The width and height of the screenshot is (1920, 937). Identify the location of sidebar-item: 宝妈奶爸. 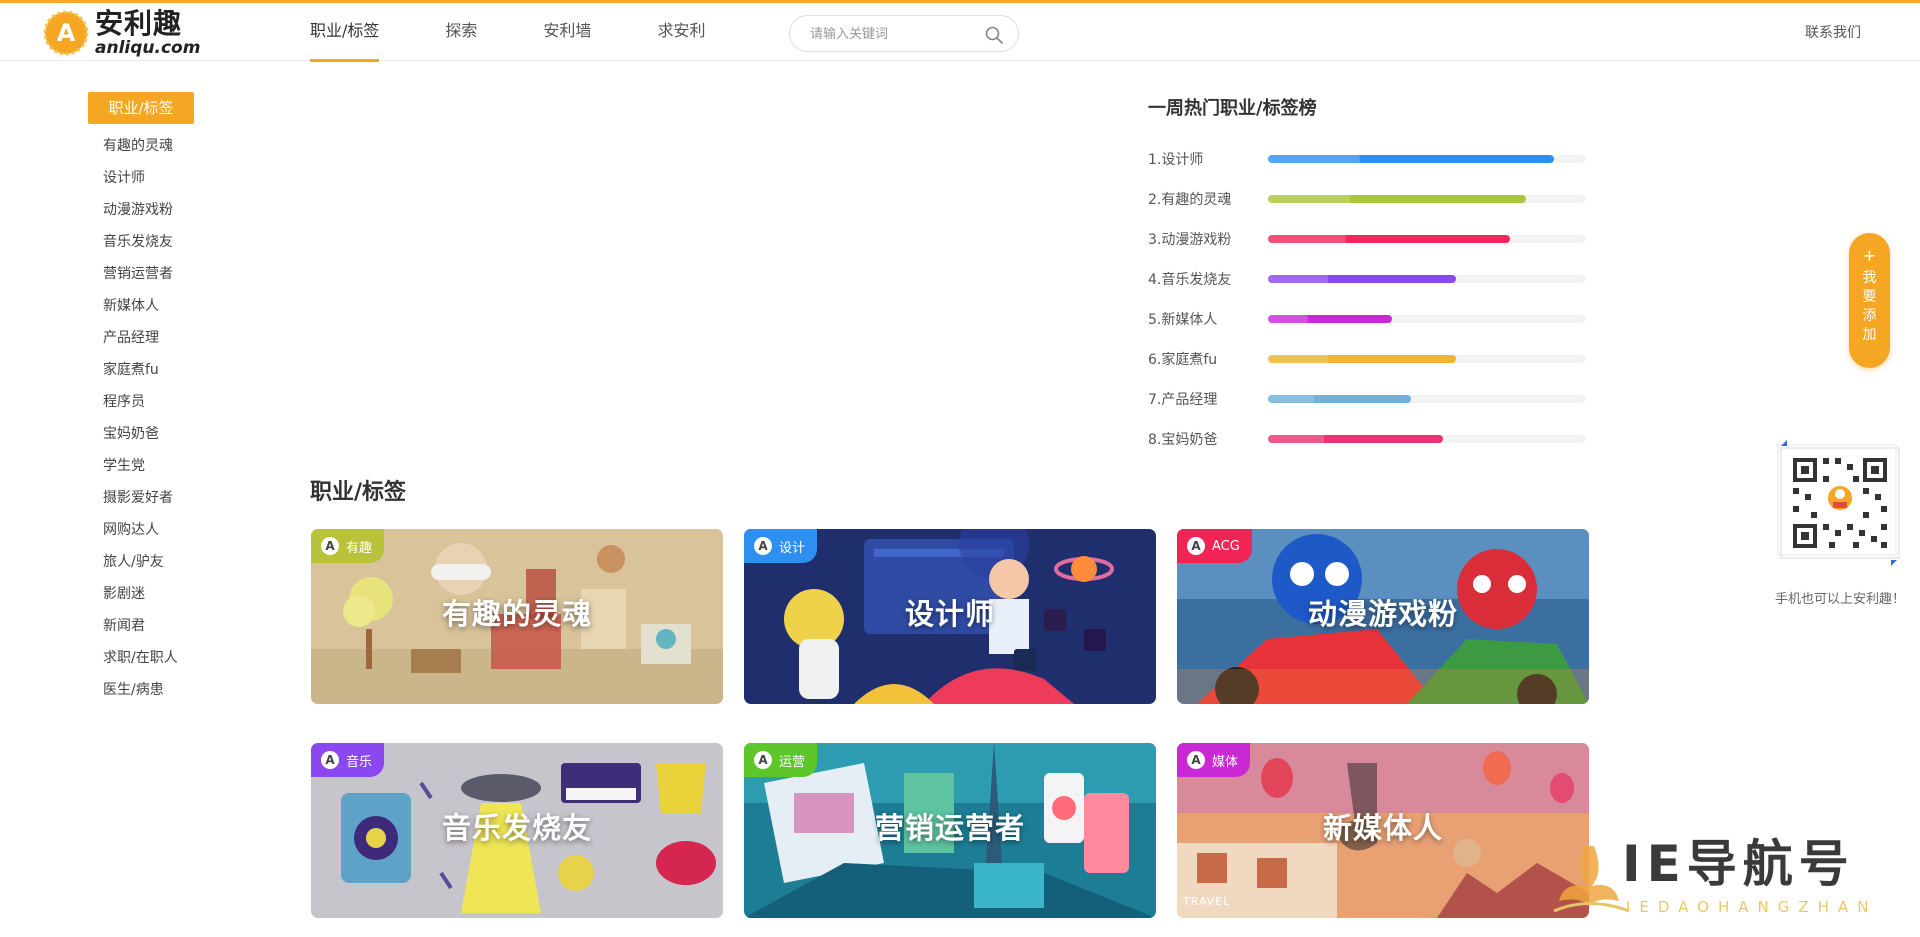
(142, 434).